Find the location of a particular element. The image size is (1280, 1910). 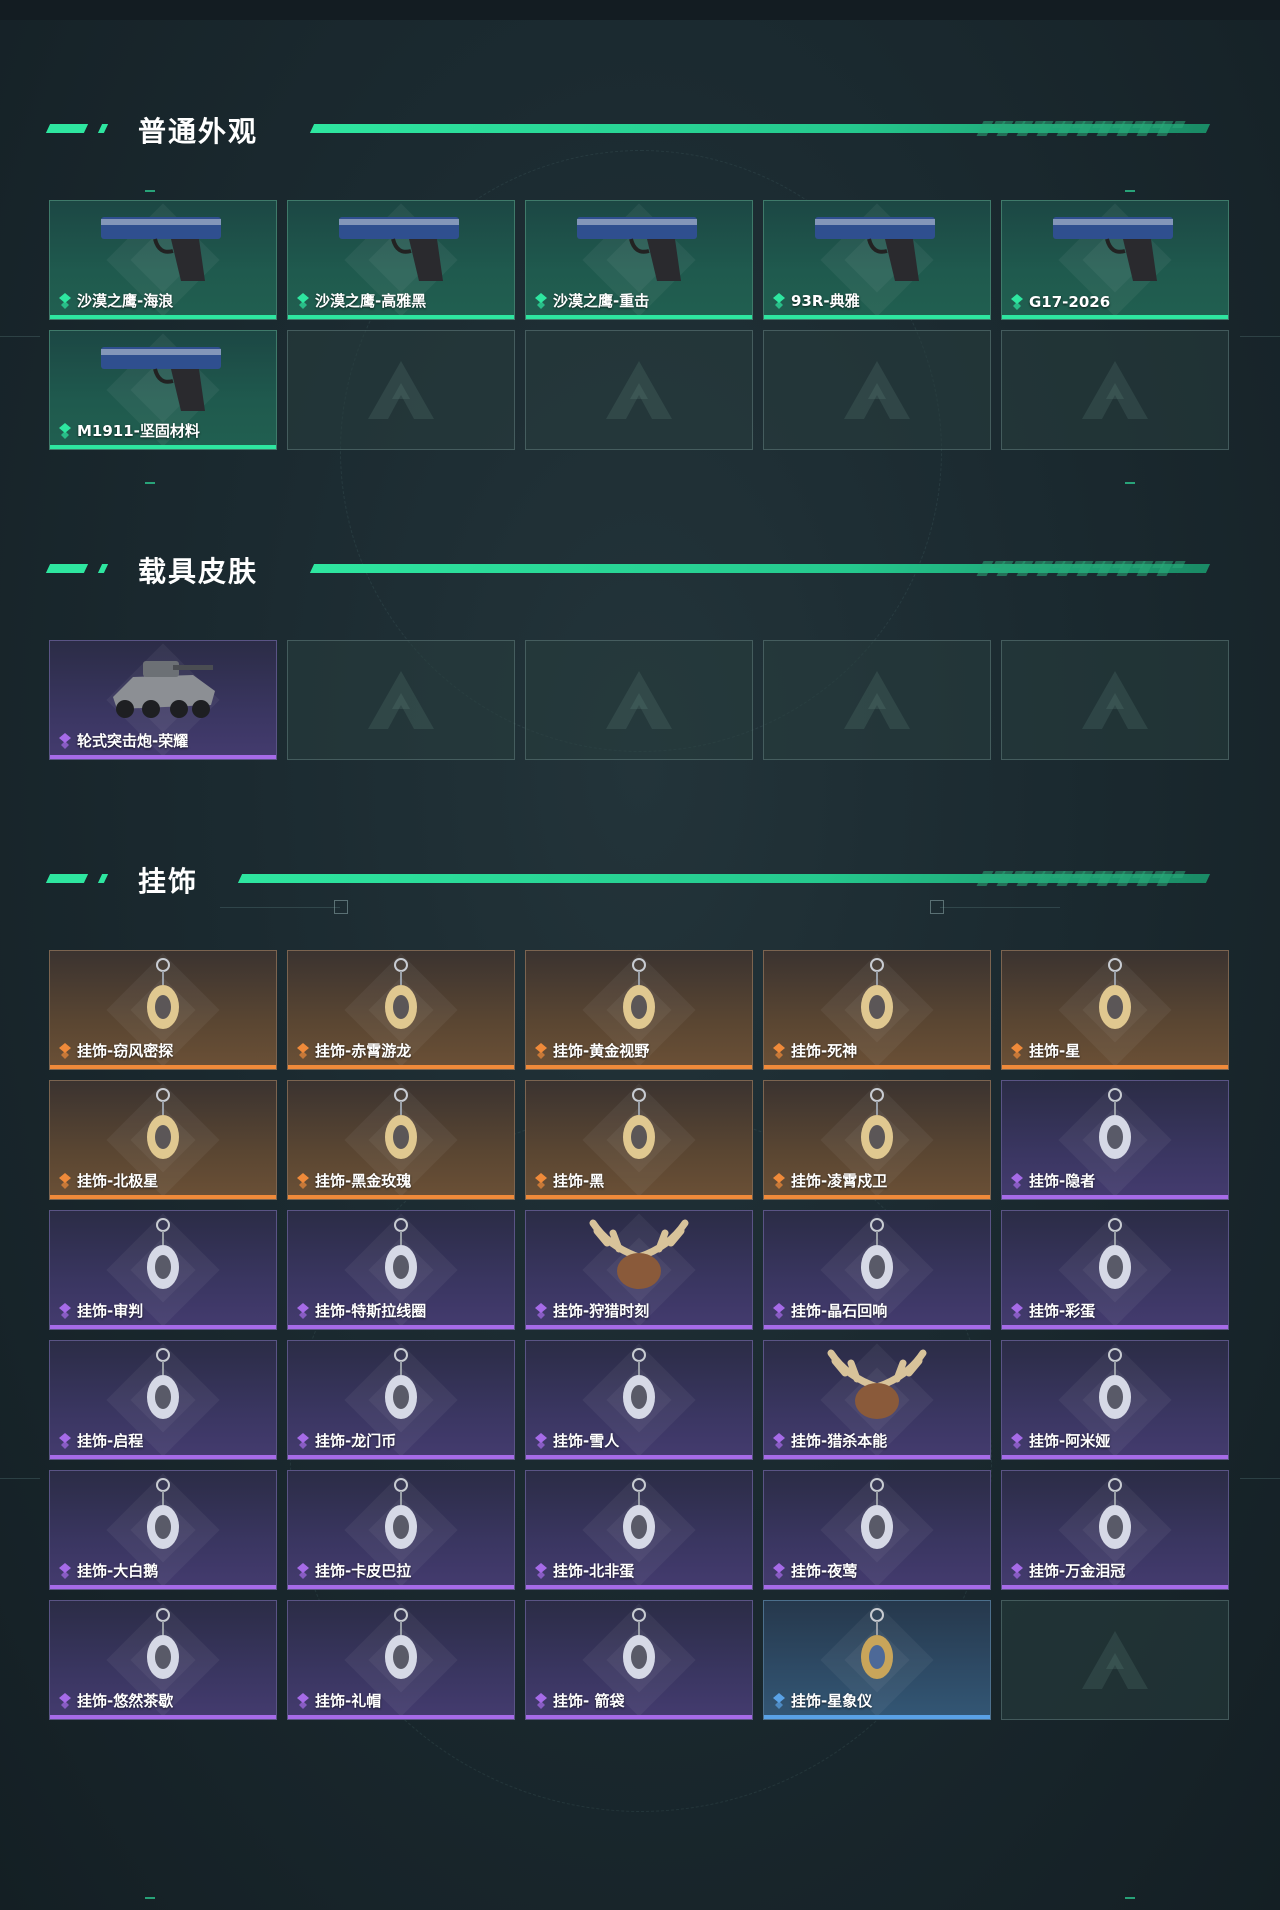

item-label-row: 挂饰-凌霄戍卫 is located at coordinates (829, 1180).